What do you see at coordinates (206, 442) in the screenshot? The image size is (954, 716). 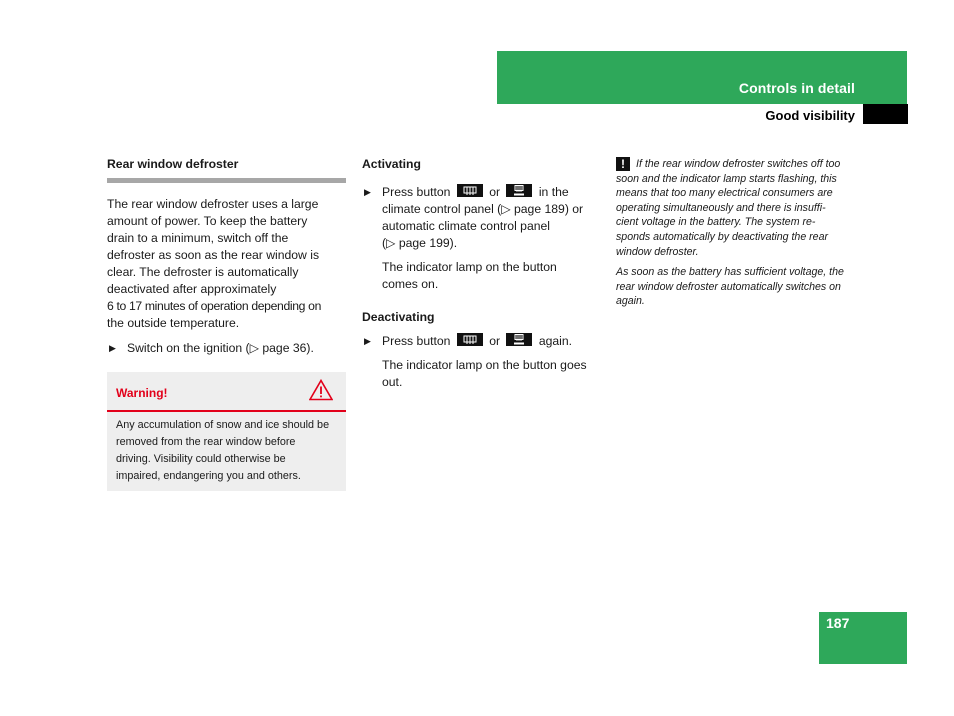 I see `text-line: removed from the rear window before` at bounding box center [206, 442].